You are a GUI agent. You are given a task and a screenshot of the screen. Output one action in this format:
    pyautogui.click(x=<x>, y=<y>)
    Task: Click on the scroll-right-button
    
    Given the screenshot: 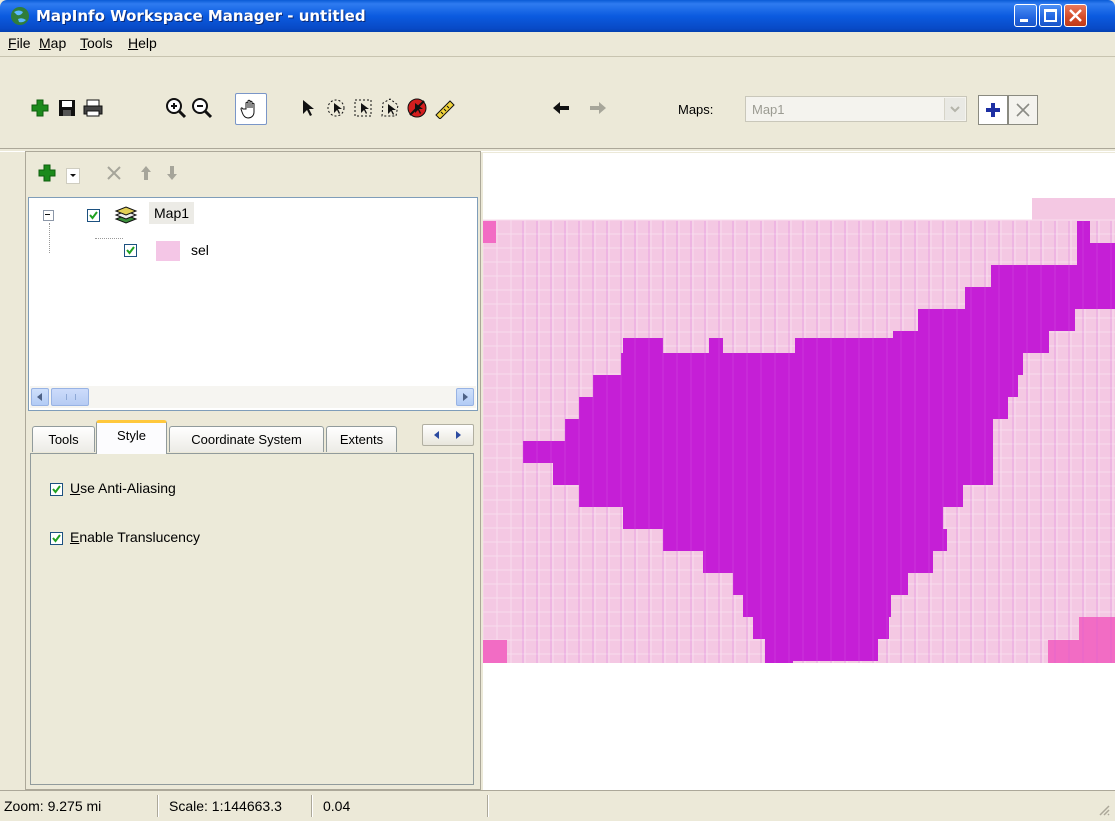 What is the action you would take?
    pyautogui.click(x=465, y=397)
    